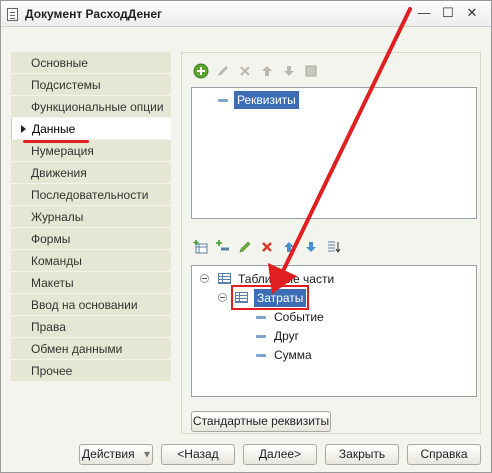  I want to click on actions-button-label: Действия, so click(108, 454).